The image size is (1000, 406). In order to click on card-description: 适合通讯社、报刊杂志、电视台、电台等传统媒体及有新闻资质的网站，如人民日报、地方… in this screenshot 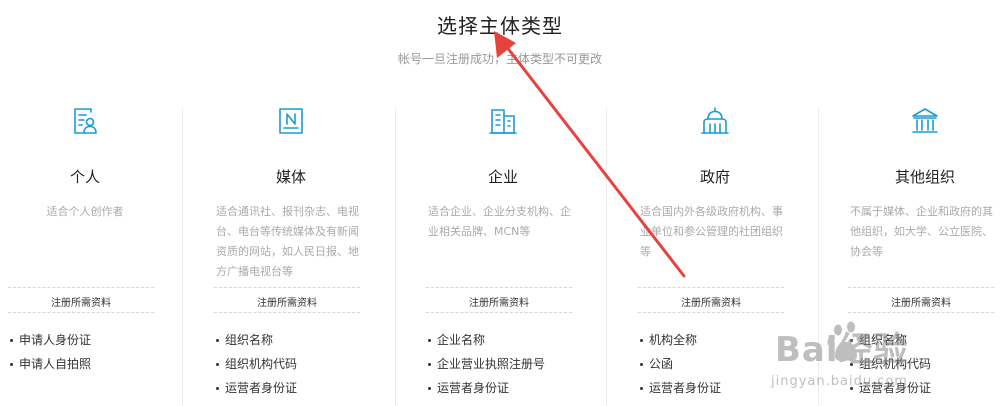, I will do `click(287, 241)`.